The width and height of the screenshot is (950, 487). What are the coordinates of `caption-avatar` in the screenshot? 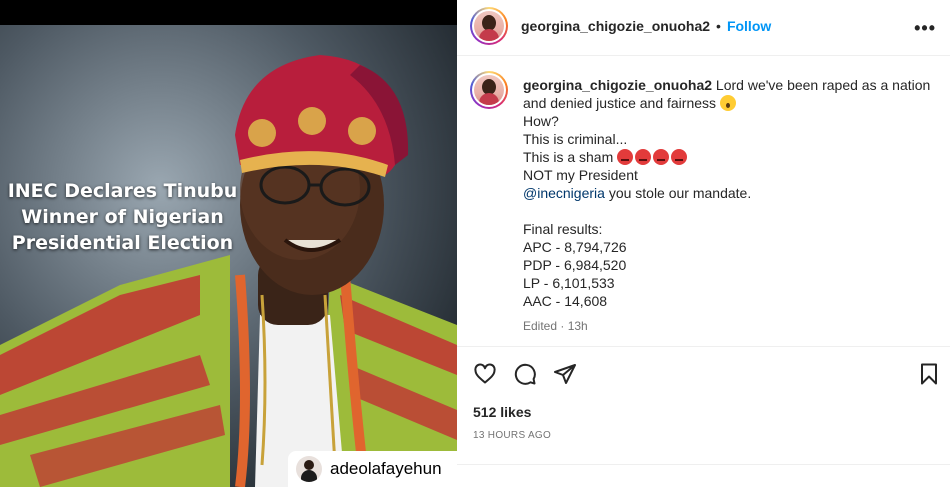 It's located at (489, 90).